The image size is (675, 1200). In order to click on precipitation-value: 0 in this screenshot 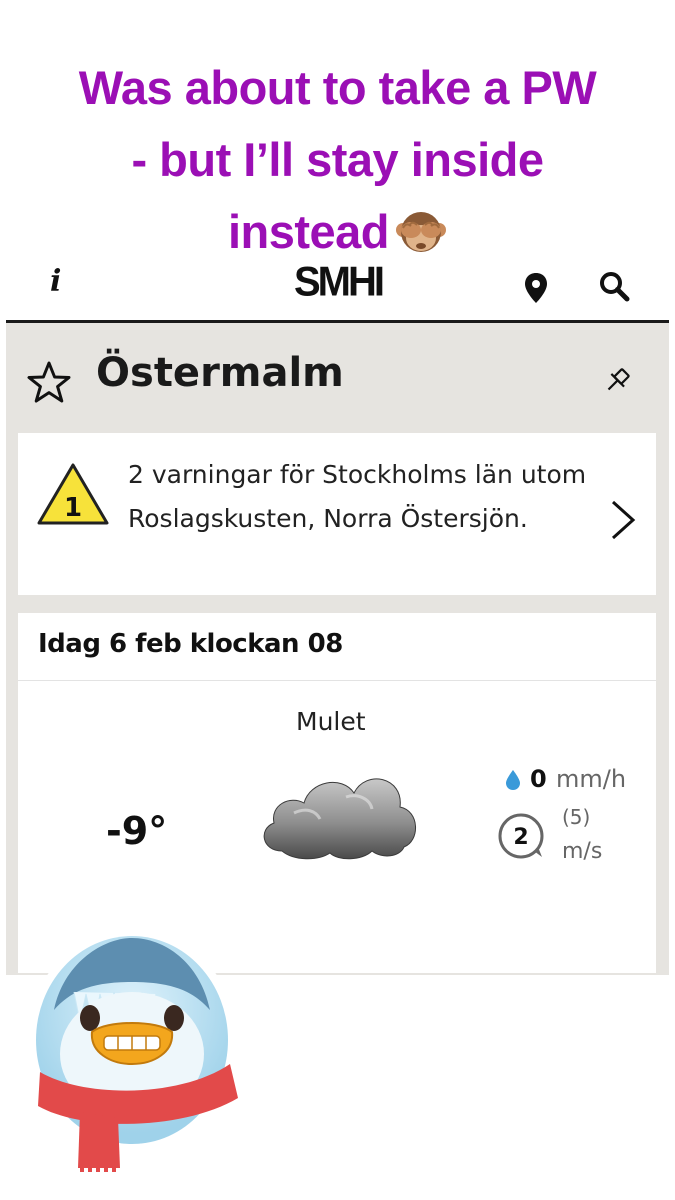, I will do `click(538, 779)`.